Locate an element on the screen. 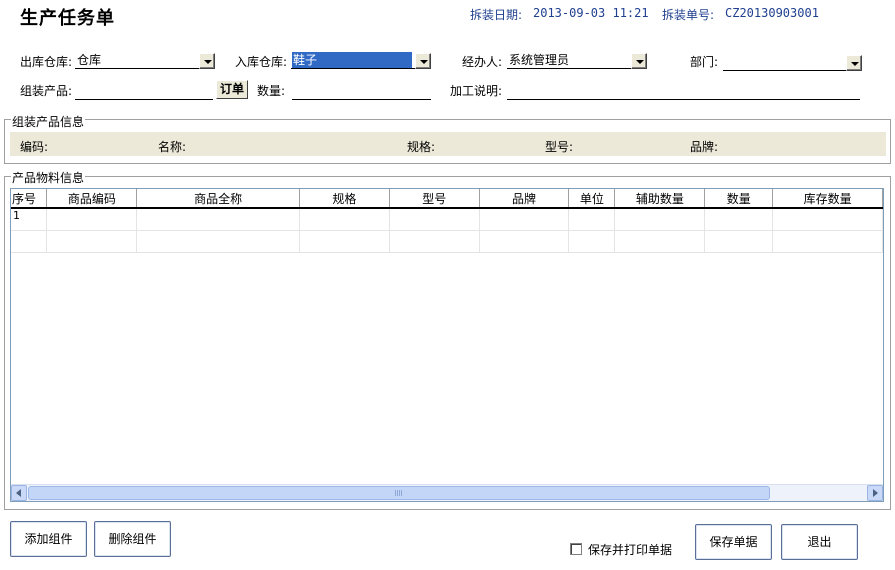 The width and height of the screenshot is (895, 570). in-warehouse-value: 鞋子 is located at coordinates (352, 60).